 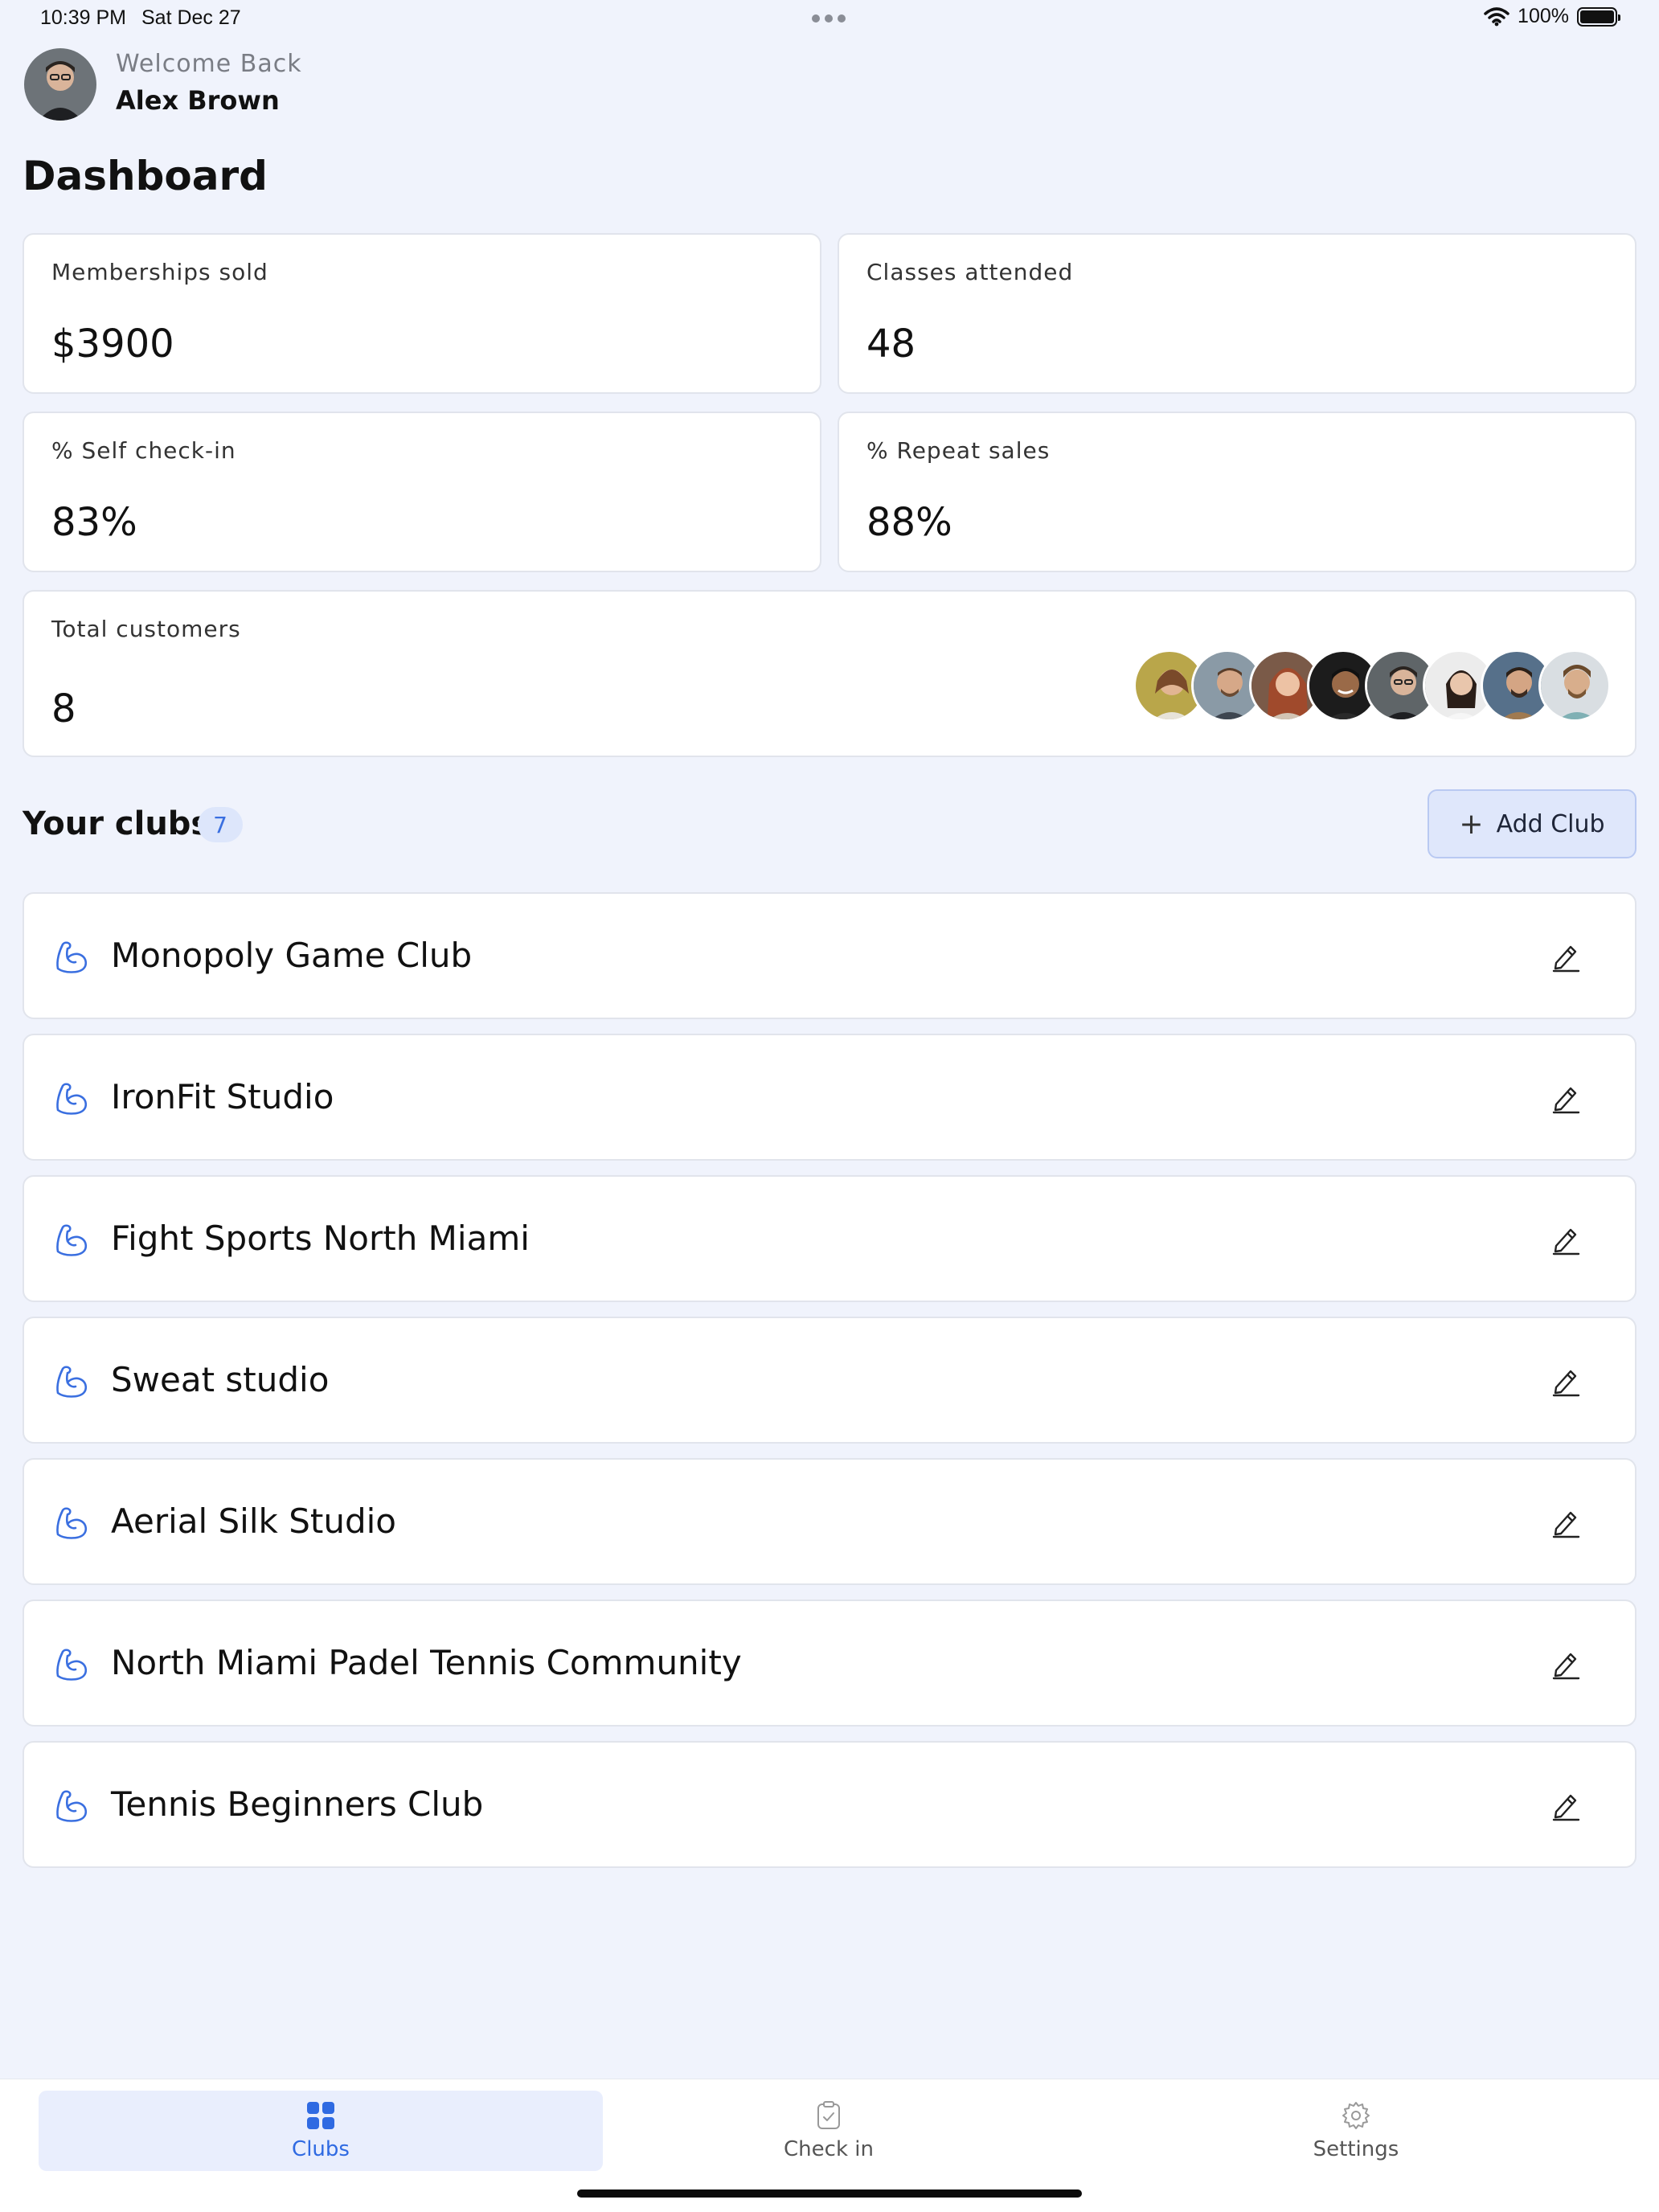 What do you see at coordinates (146, 629) in the screenshot?
I see `stat-label: Total customers` at bounding box center [146, 629].